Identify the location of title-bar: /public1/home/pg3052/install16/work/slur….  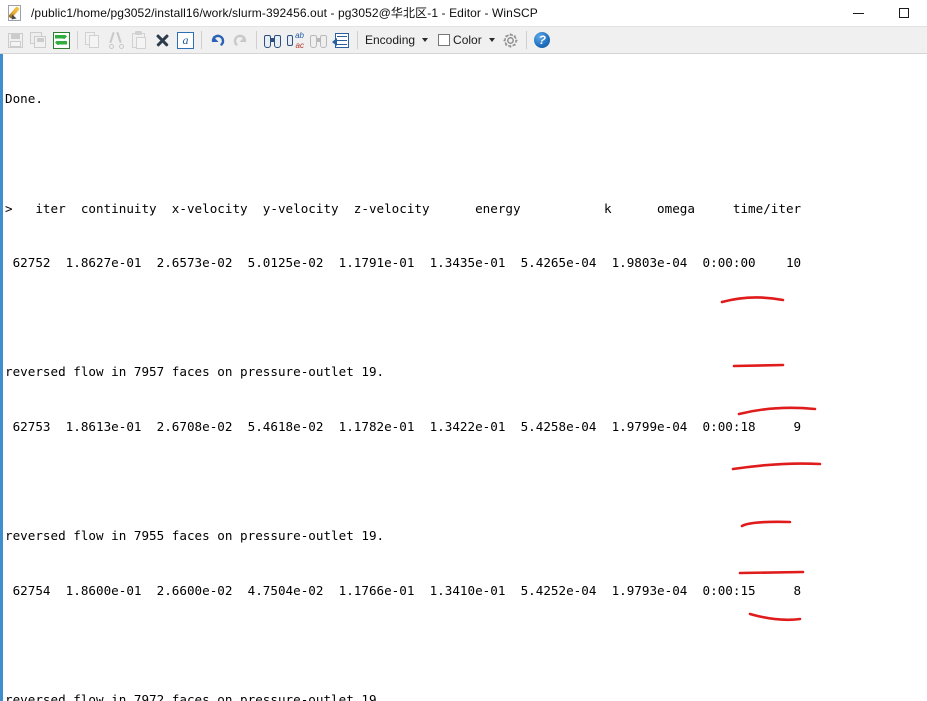
(463, 13).